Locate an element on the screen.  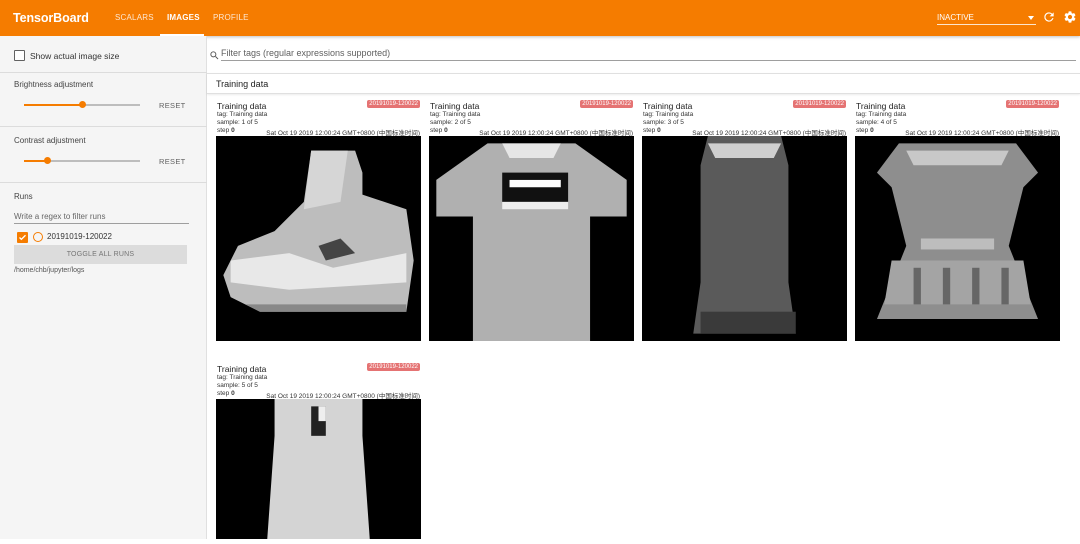
card-sample: sample: 1 of 5 is located at coordinates (237, 122).